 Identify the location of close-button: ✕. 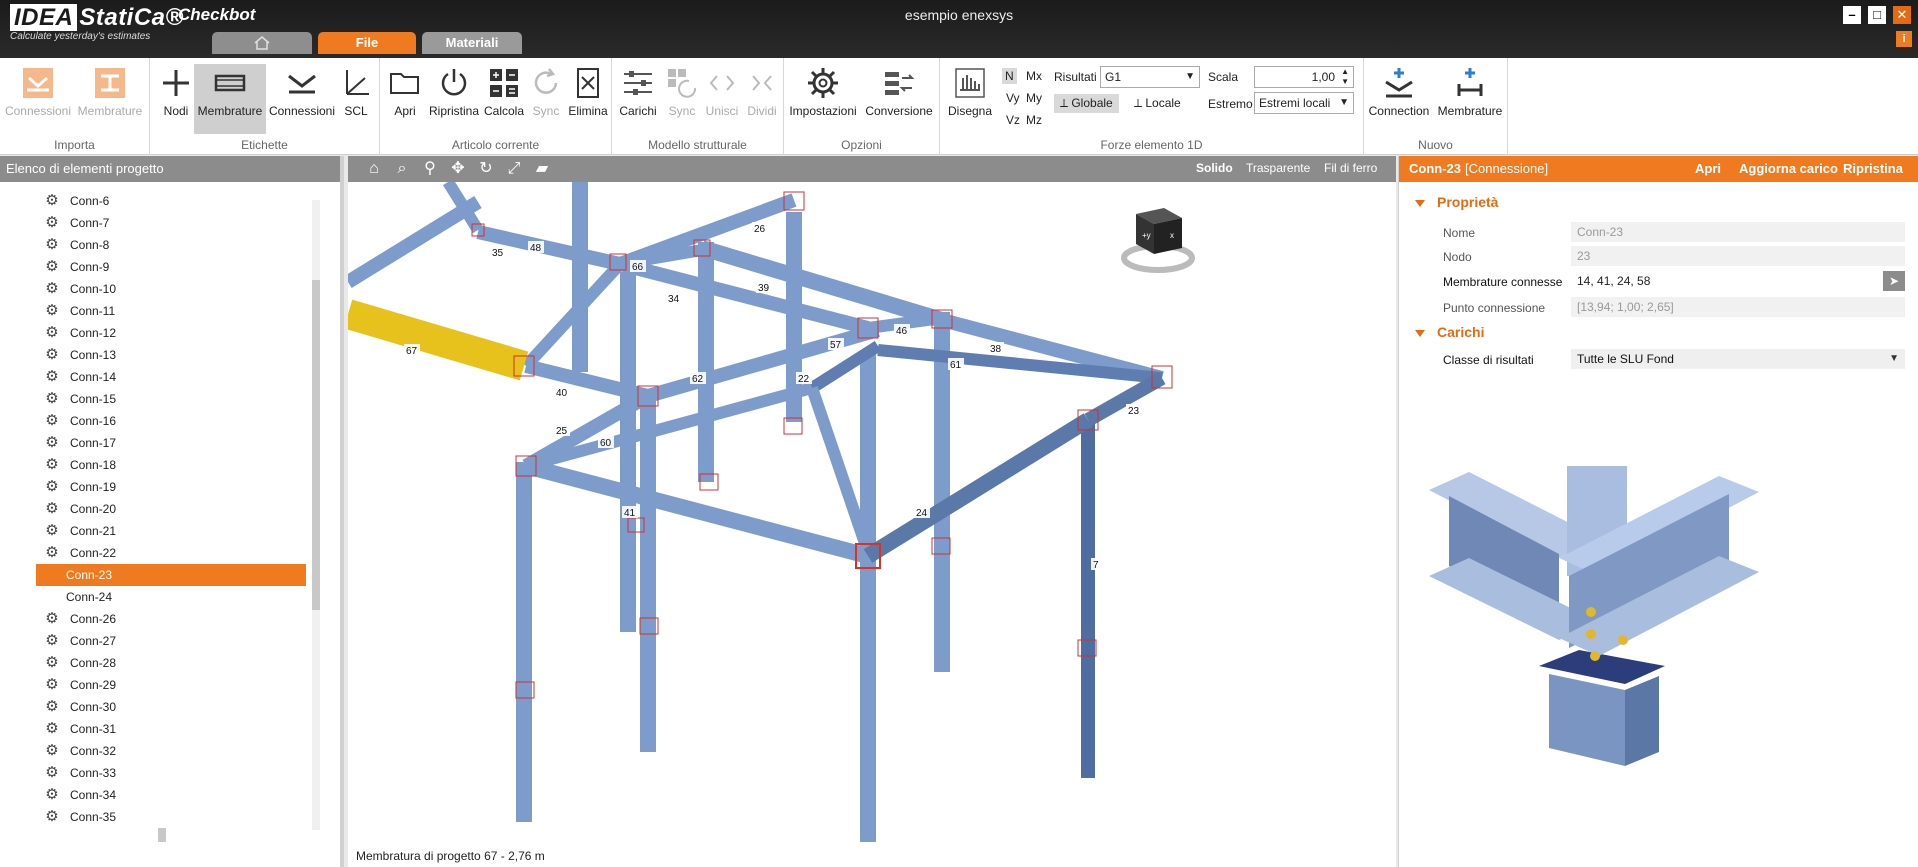
(1902, 15).